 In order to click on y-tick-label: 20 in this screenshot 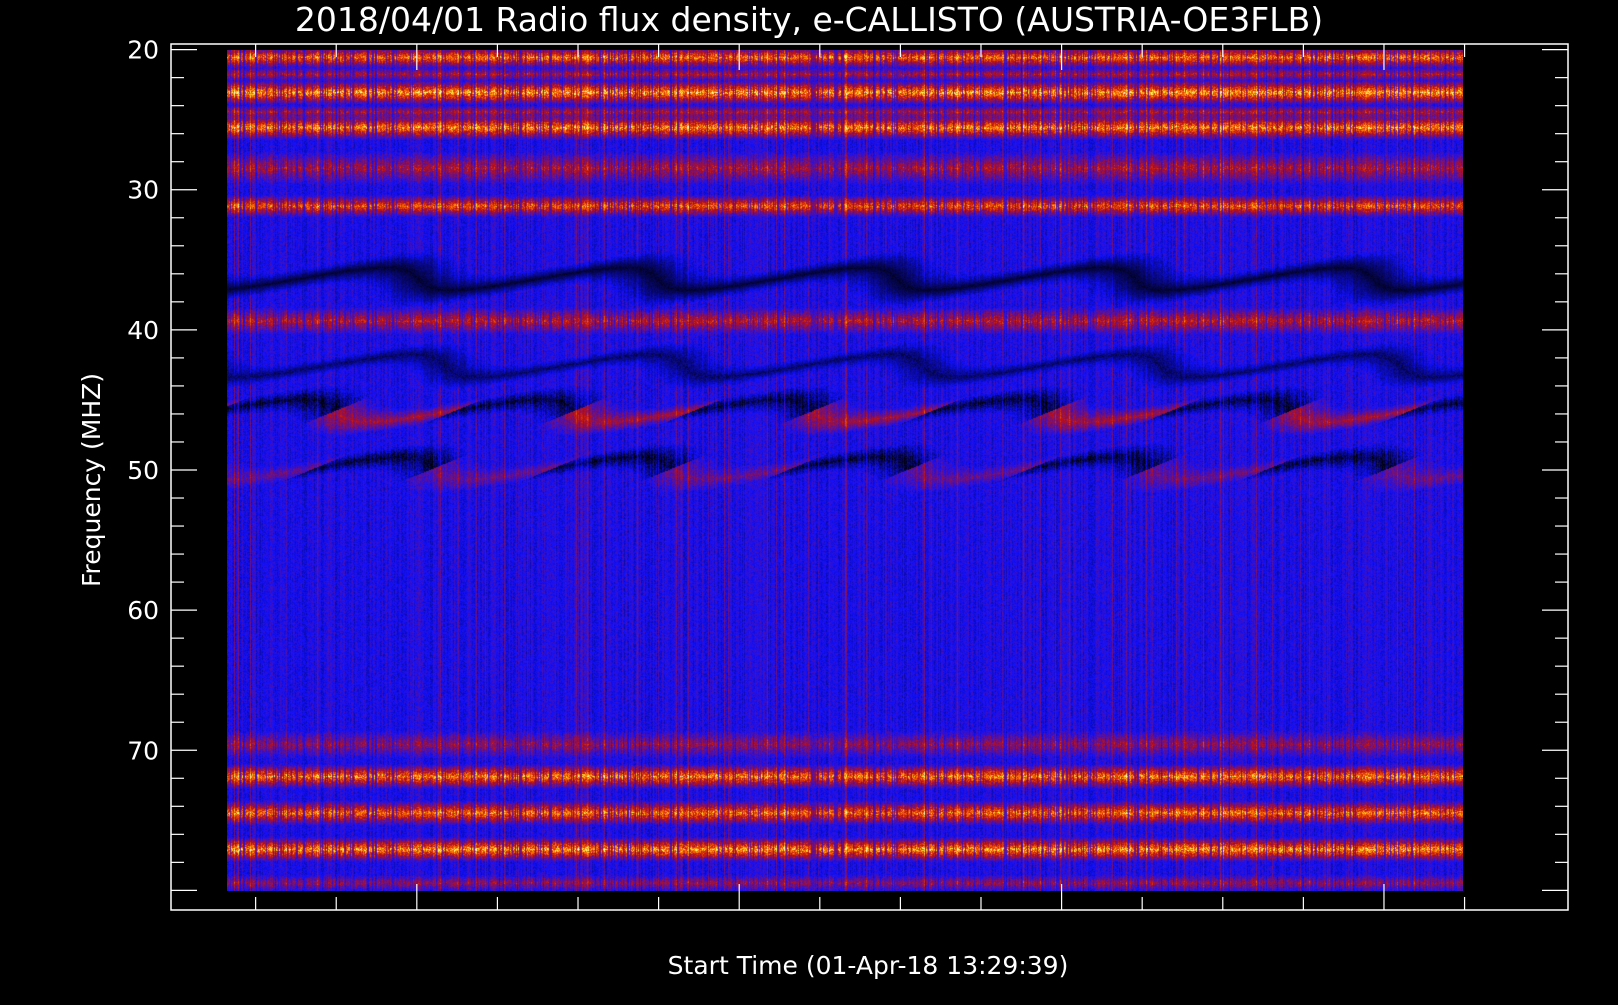, I will do `click(143, 50)`.